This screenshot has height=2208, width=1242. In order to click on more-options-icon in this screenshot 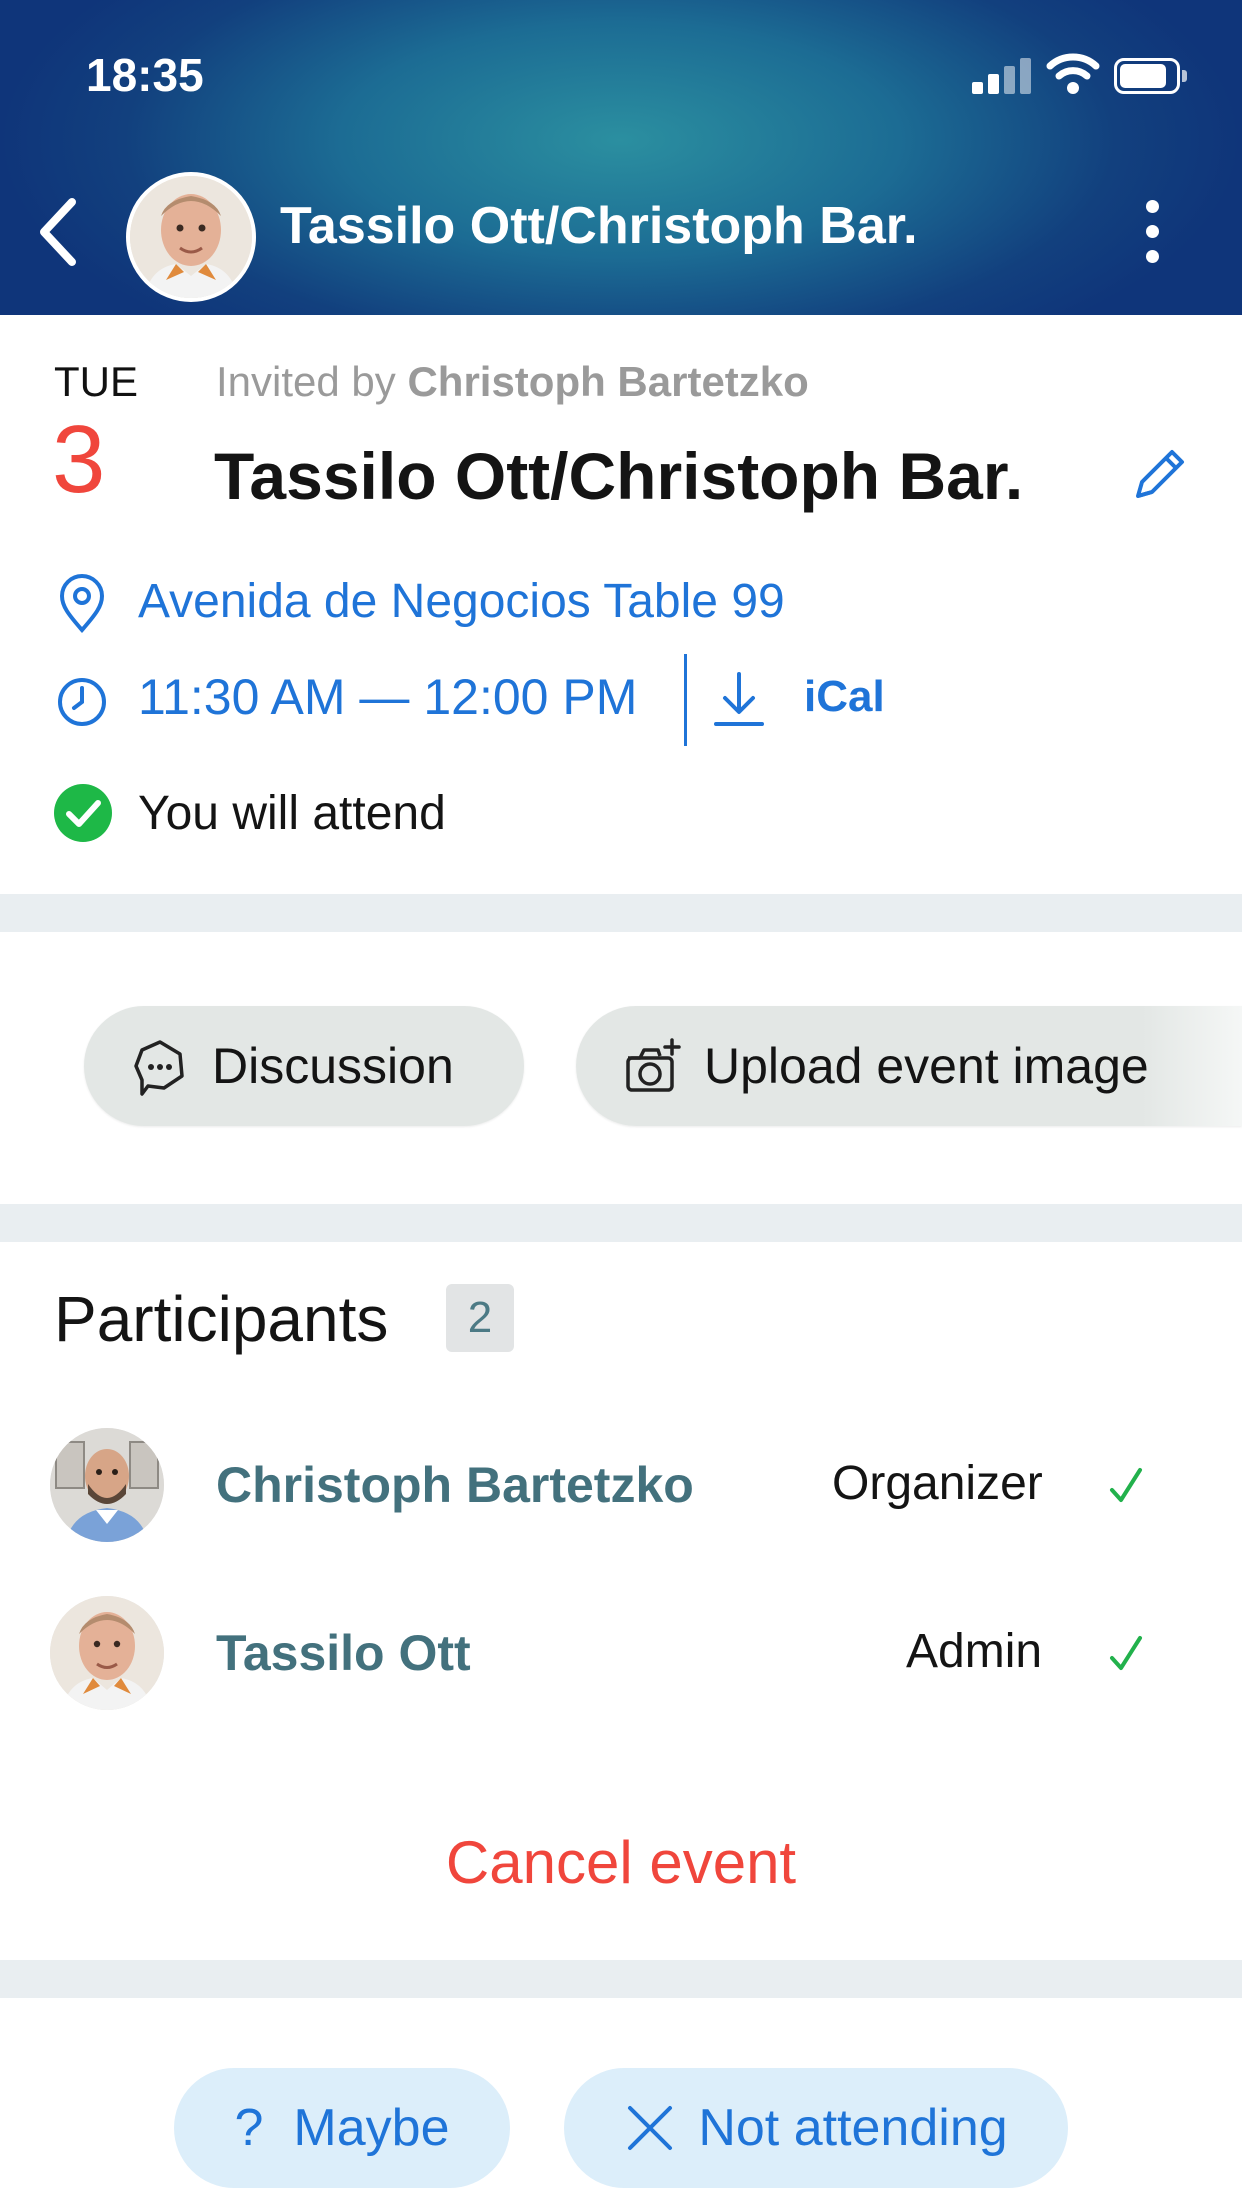, I will do `click(1152, 232)`.